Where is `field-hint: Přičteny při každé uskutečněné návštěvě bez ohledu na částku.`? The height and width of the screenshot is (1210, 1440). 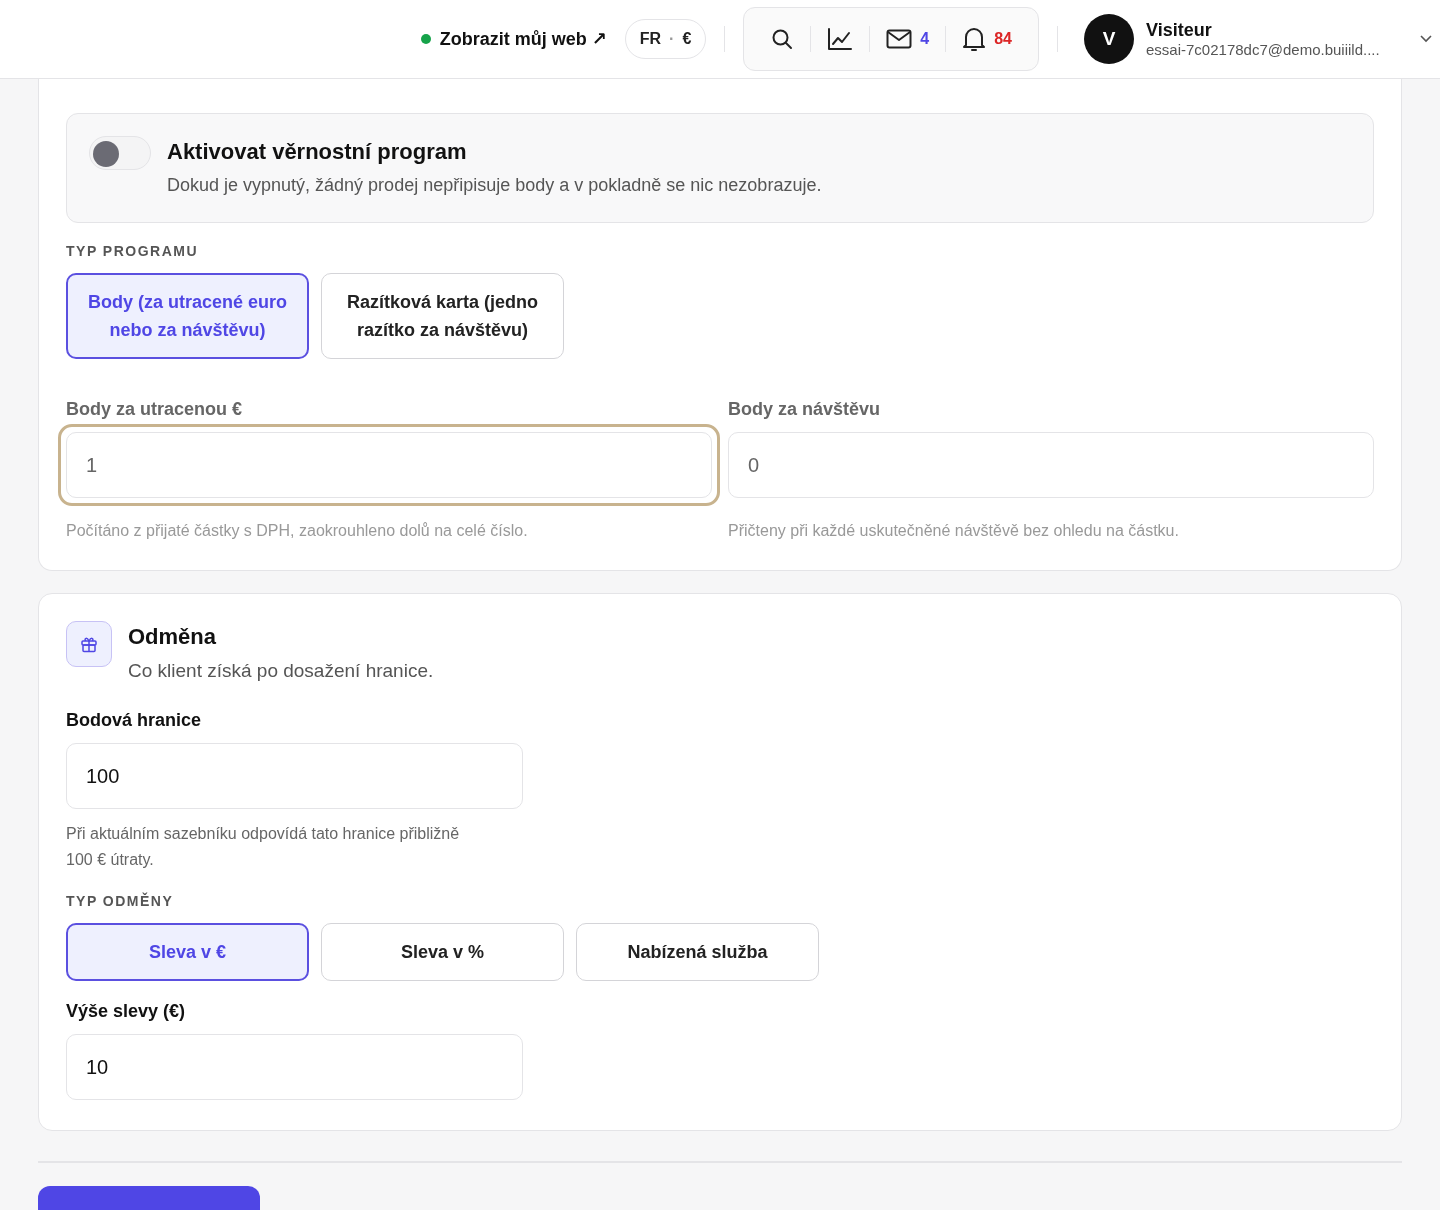
field-hint: Přičteny při každé uskutečněné návštěvě bez ohledu na částku. is located at coordinates (954, 531).